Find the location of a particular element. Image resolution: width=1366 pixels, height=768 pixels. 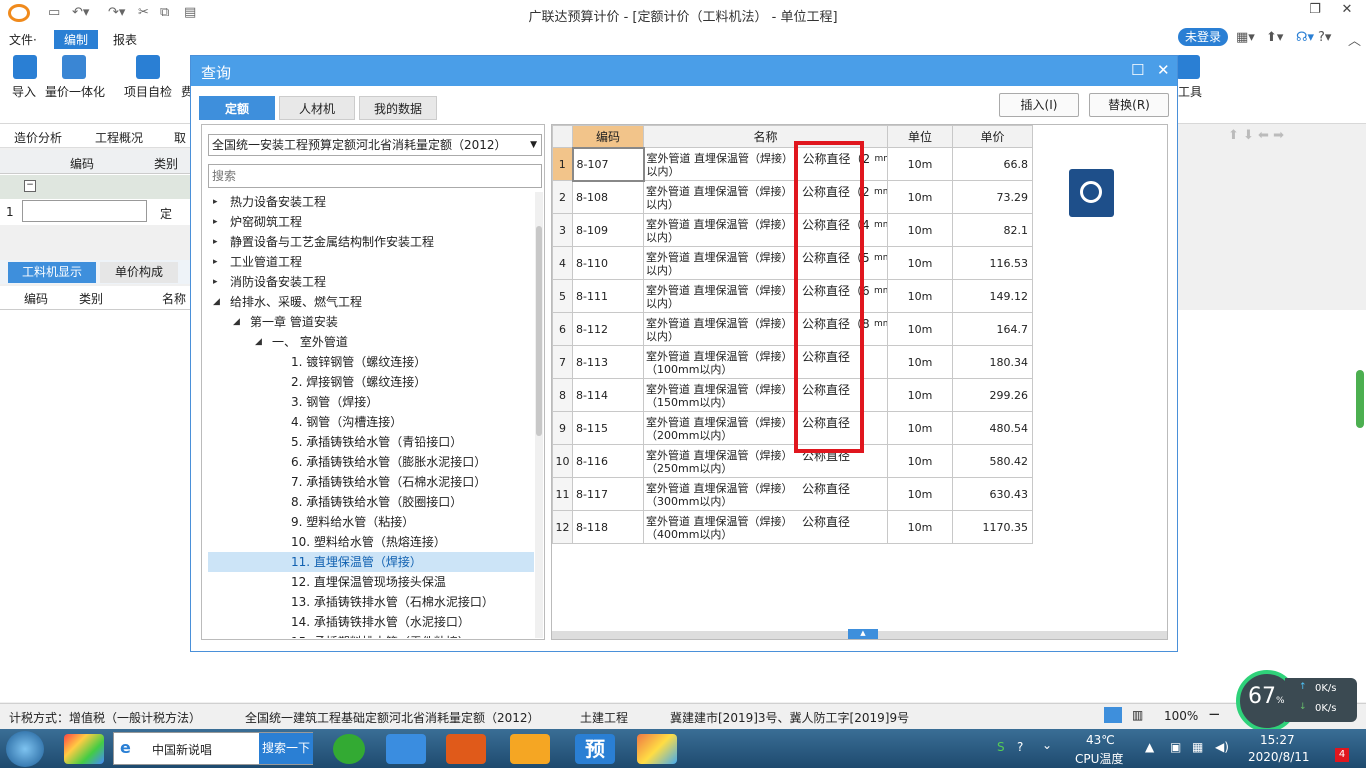

taskbar-search-box: e 中国新说唱 搜索一下 is located at coordinates (213, 748).